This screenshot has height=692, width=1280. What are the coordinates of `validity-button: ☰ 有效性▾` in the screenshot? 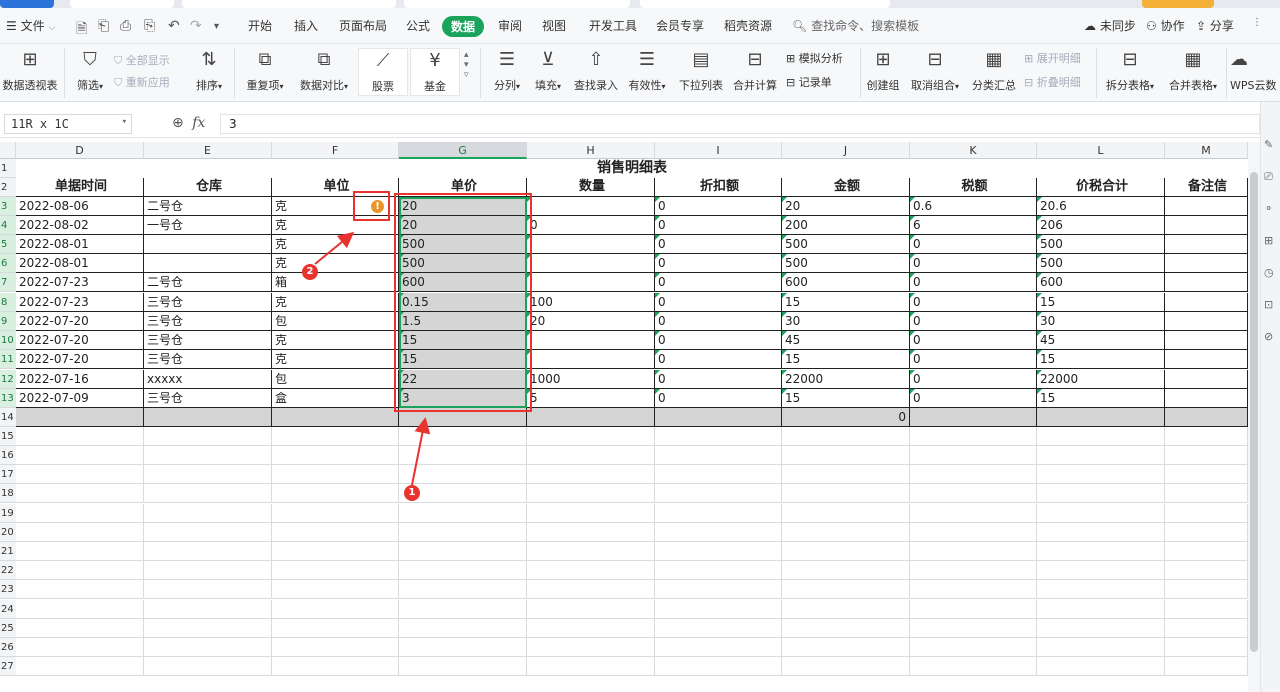 It's located at (647, 70).